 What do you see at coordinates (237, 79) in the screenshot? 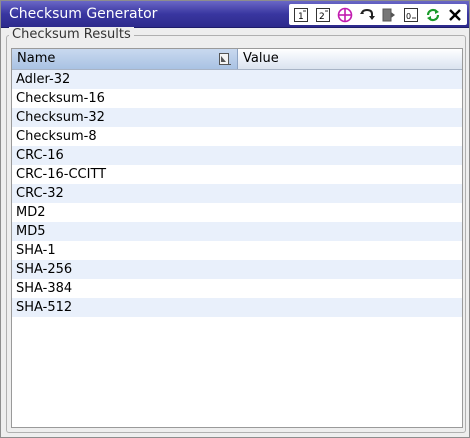
I see `table-row: Adler-32` at bounding box center [237, 79].